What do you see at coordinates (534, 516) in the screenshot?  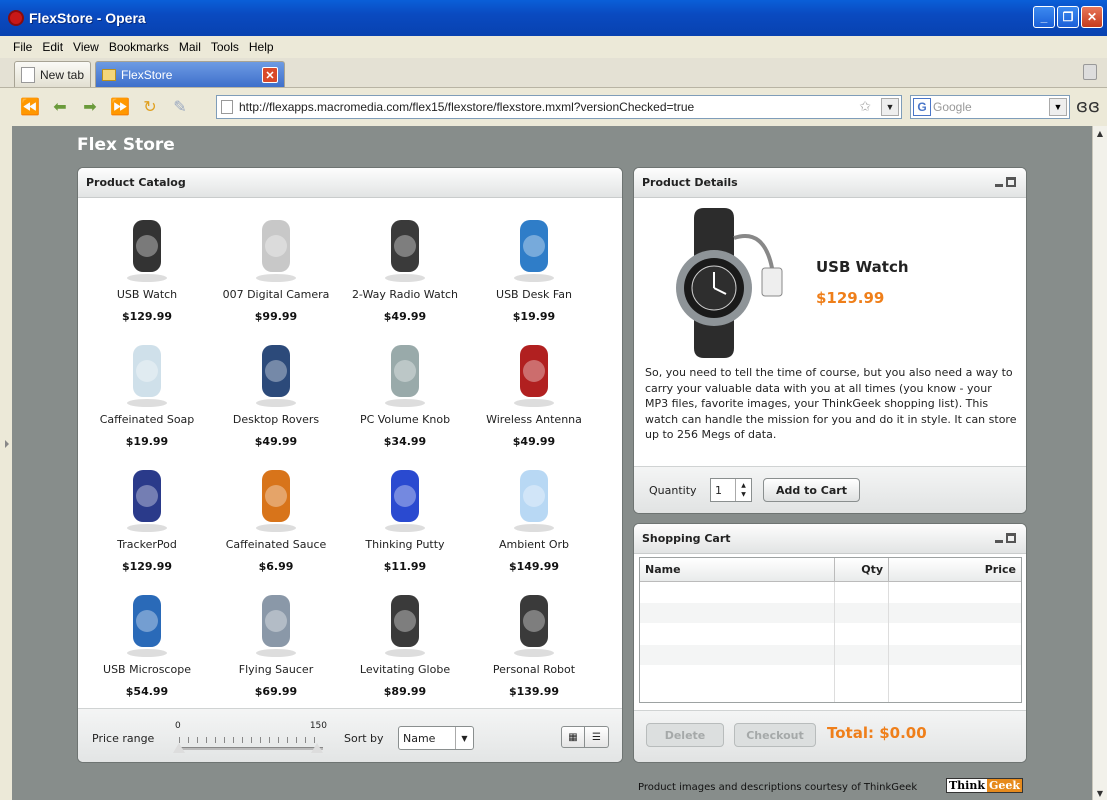 I see `product-item: Ambient Orb $149.99` at bounding box center [534, 516].